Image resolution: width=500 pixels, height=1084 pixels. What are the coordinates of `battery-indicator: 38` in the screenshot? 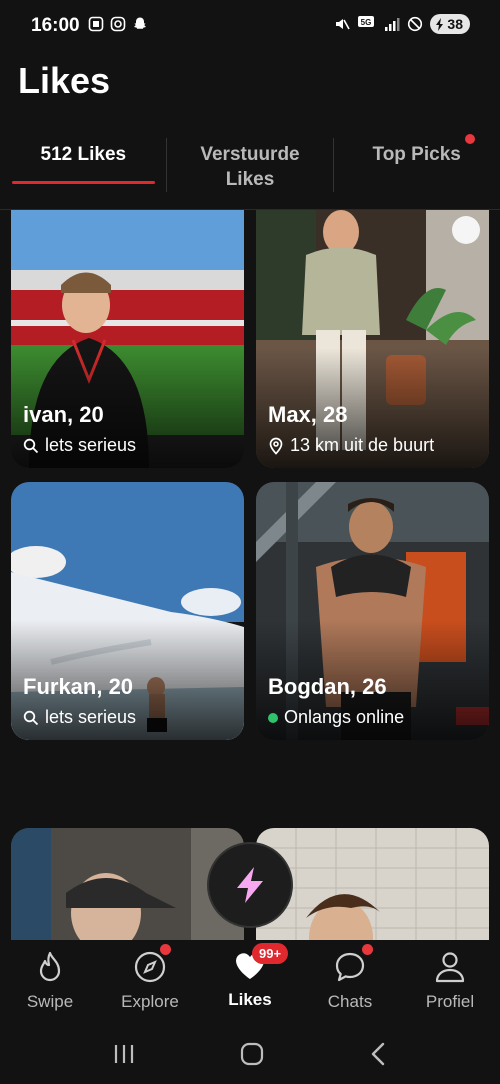 It's located at (450, 24).